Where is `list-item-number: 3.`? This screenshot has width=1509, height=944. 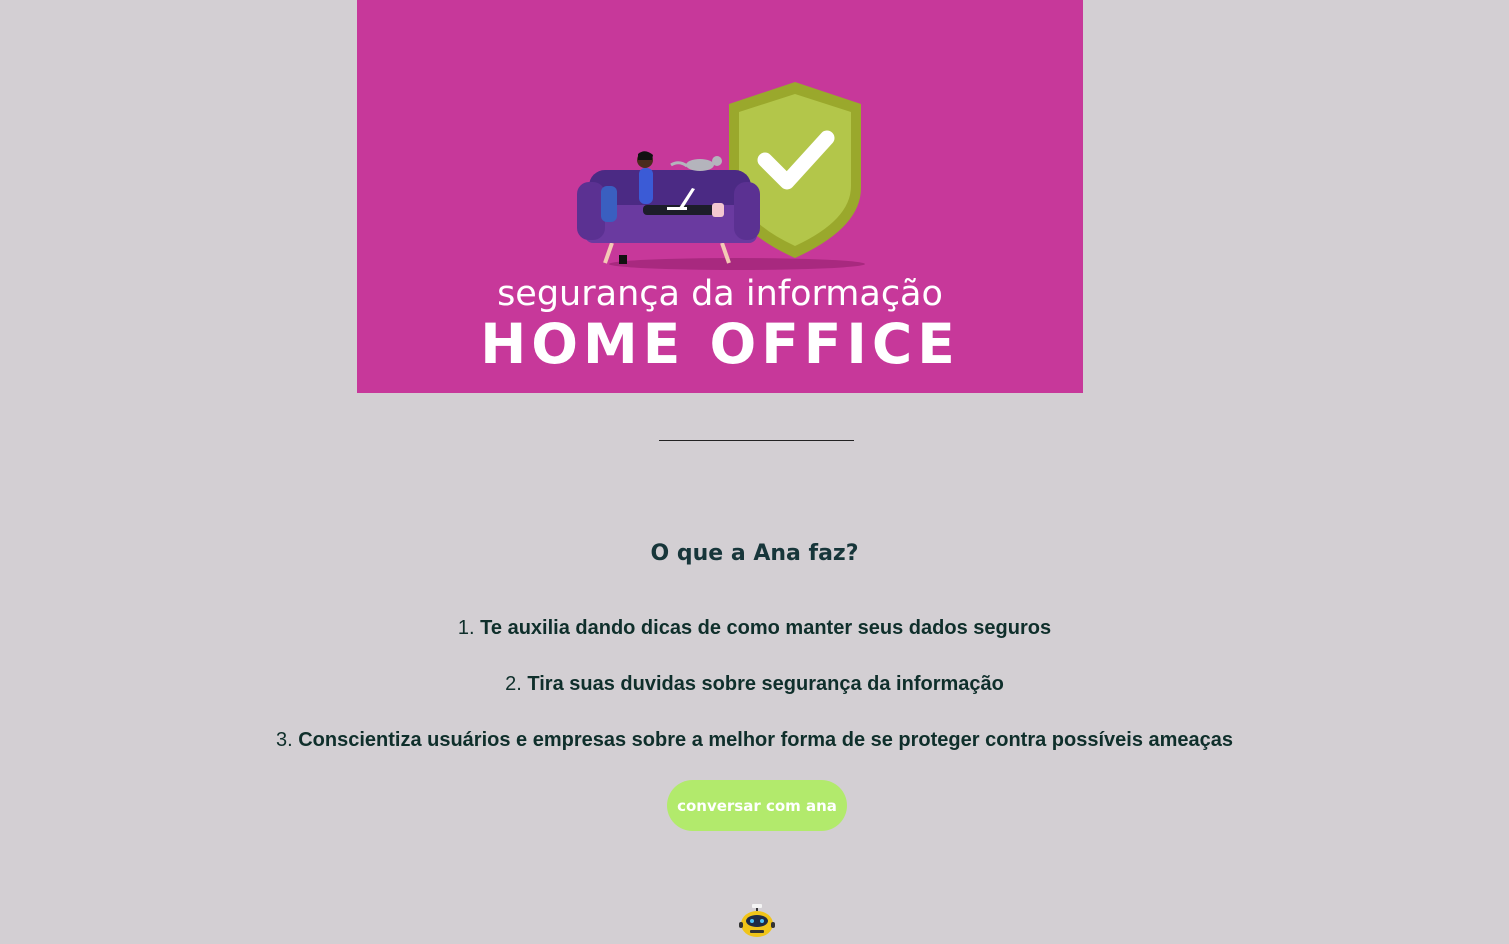
list-item-number: 3. is located at coordinates (284, 740).